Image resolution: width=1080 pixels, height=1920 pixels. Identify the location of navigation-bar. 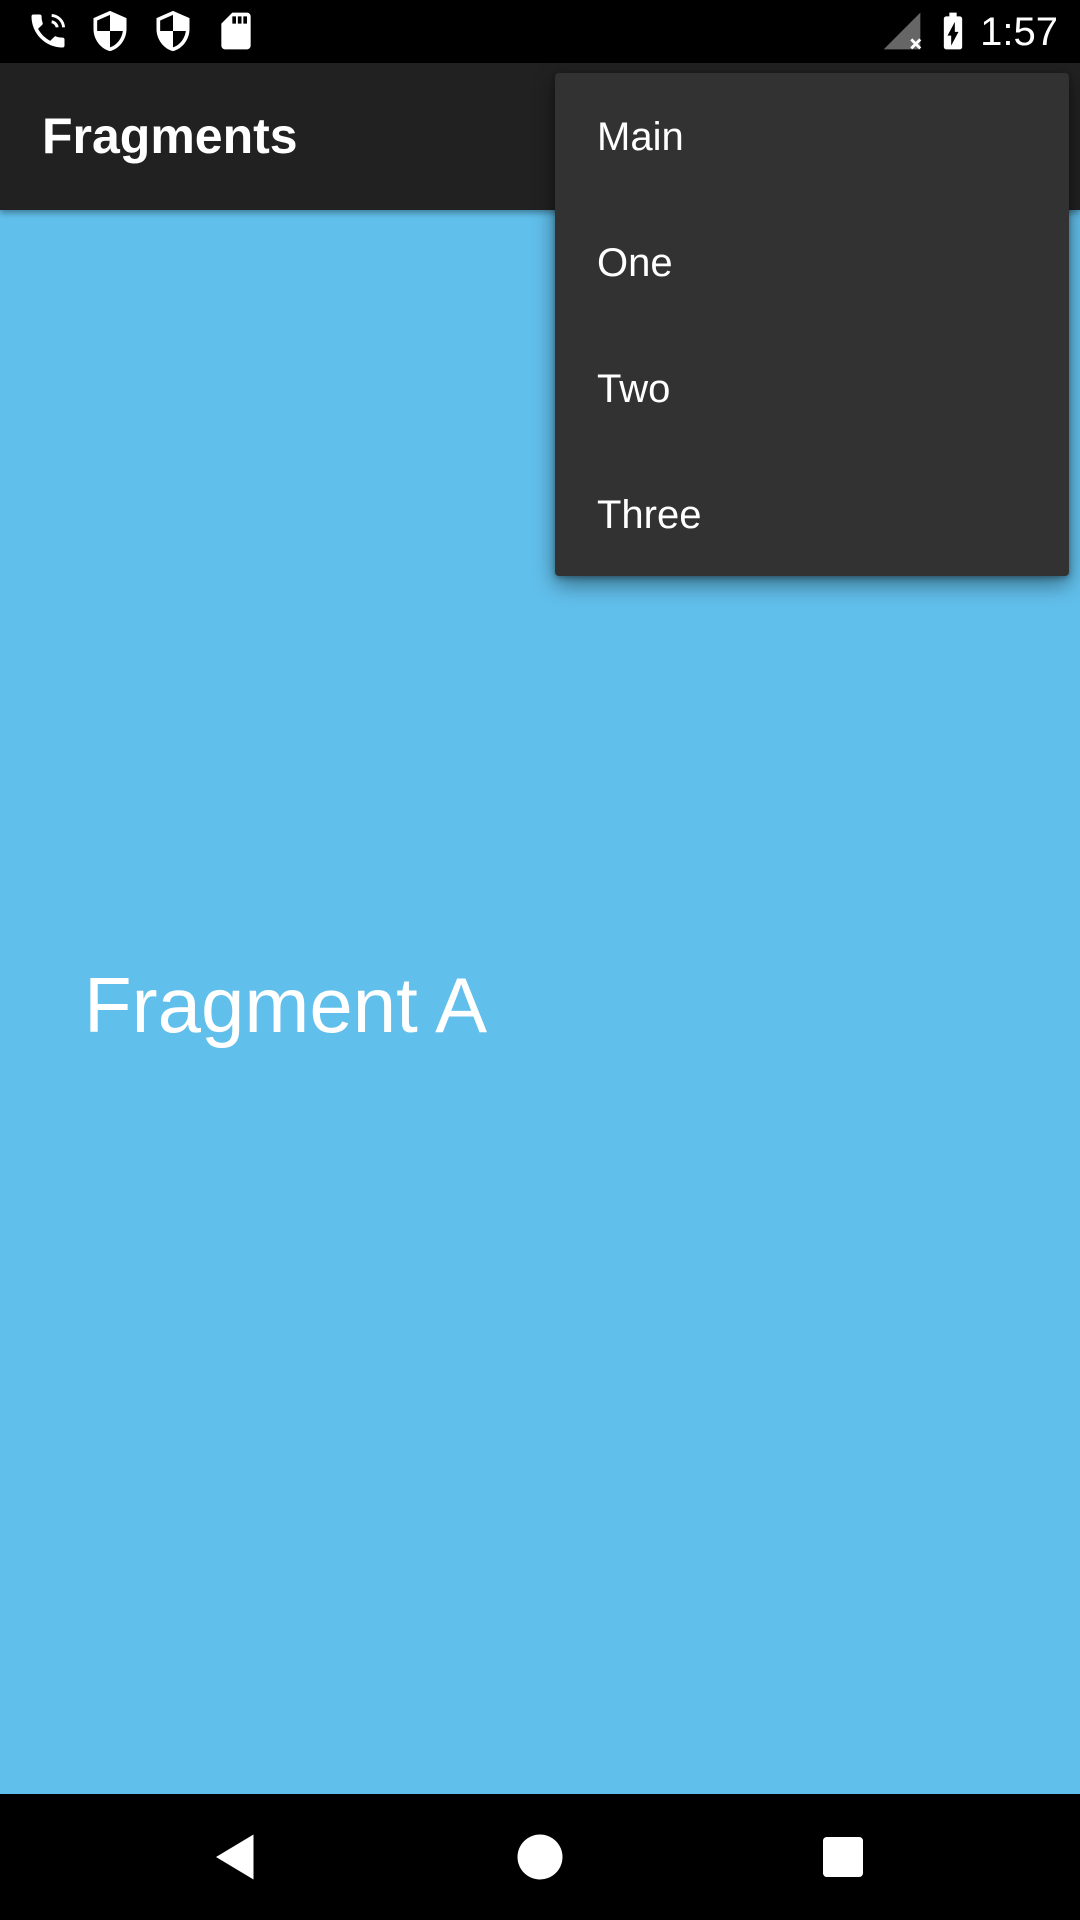
(540, 1857).